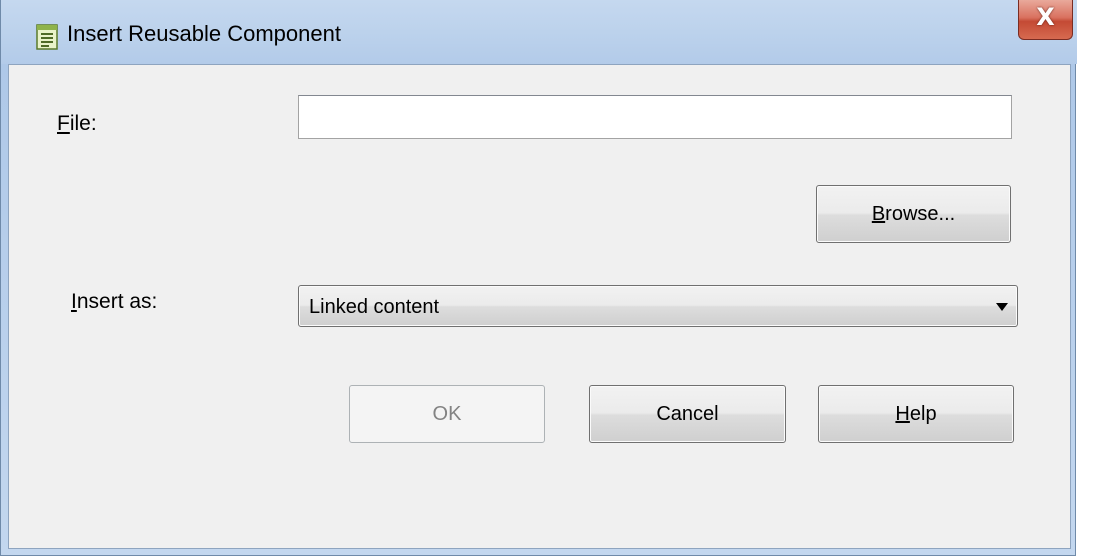  I want to click on insert-as-label-rest: nsert as:, so click(117, 301).